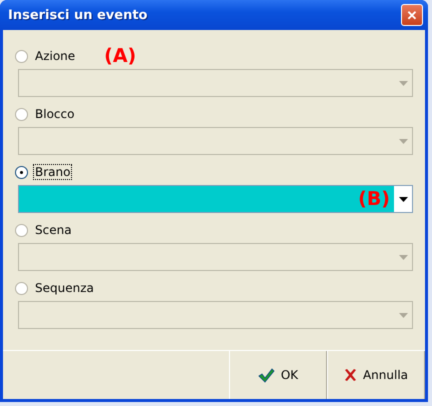 The width and height of the screenshot is (432, 406). Describe the element at coordinates (53, 230) in the screenshot. I see `option-label: Scena` at that location.